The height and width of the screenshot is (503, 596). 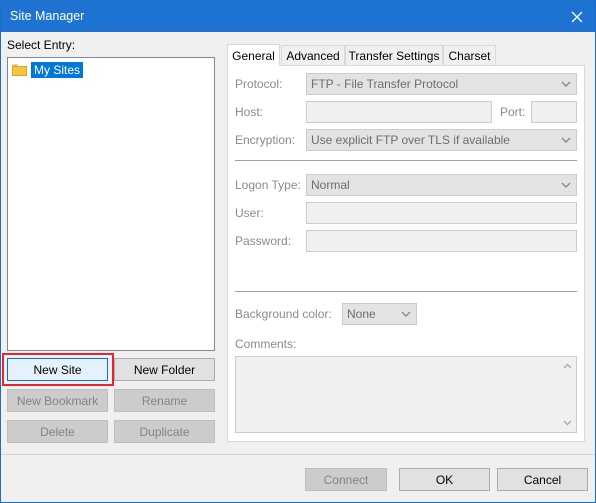 What do you see at coordinates (469, 55) in the screenshot?
I see `tab-charset: Charset` at bounding box center [469, 55].